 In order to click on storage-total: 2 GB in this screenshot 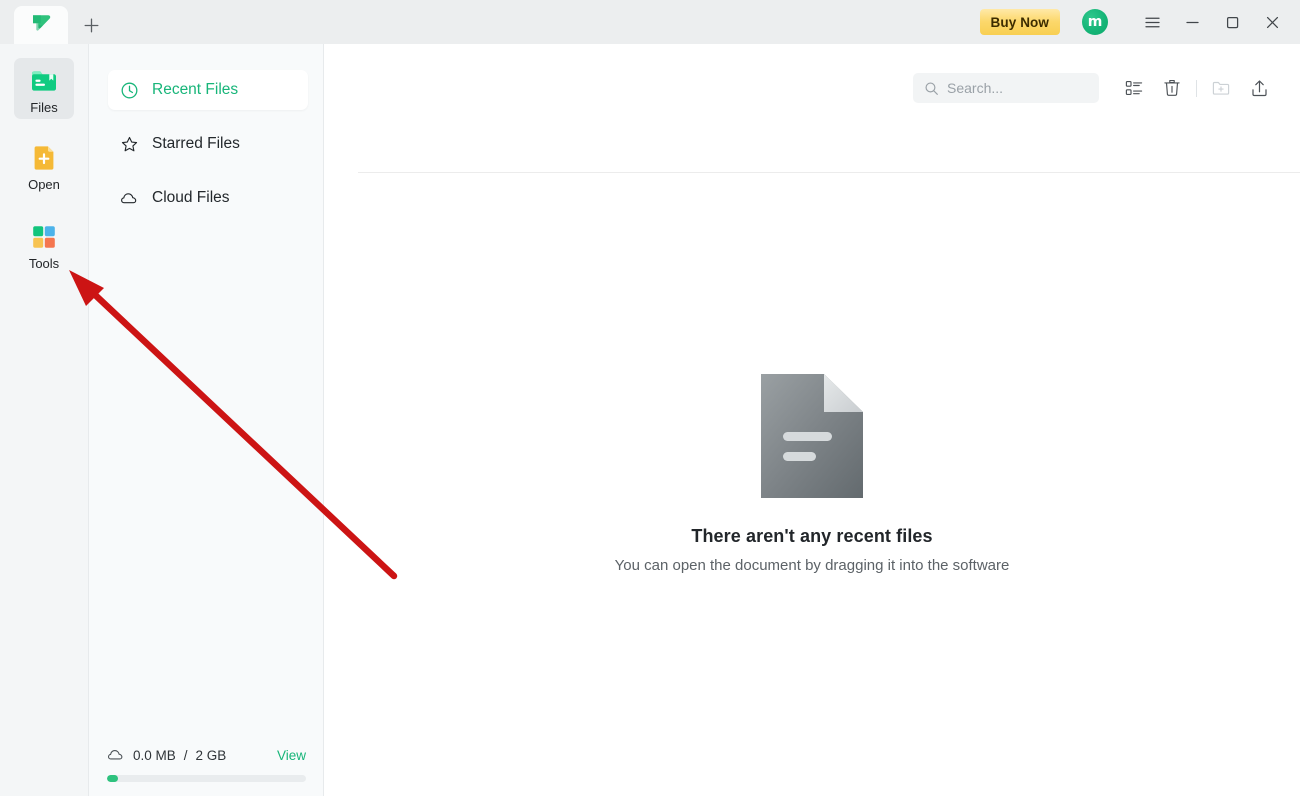, I will do `click(211, 755)`.